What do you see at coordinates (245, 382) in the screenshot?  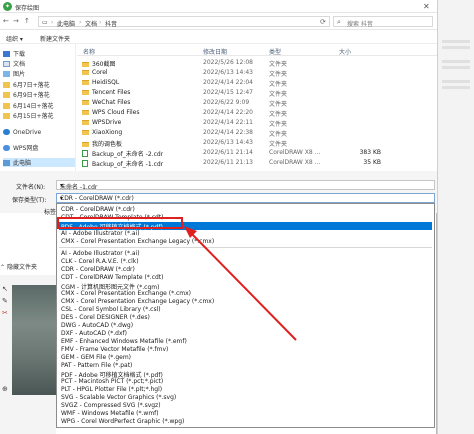 I see `dropdown-option: PCT - Macintosh PICT (*.pct;*.pict)` at bounding box center [245, 382].